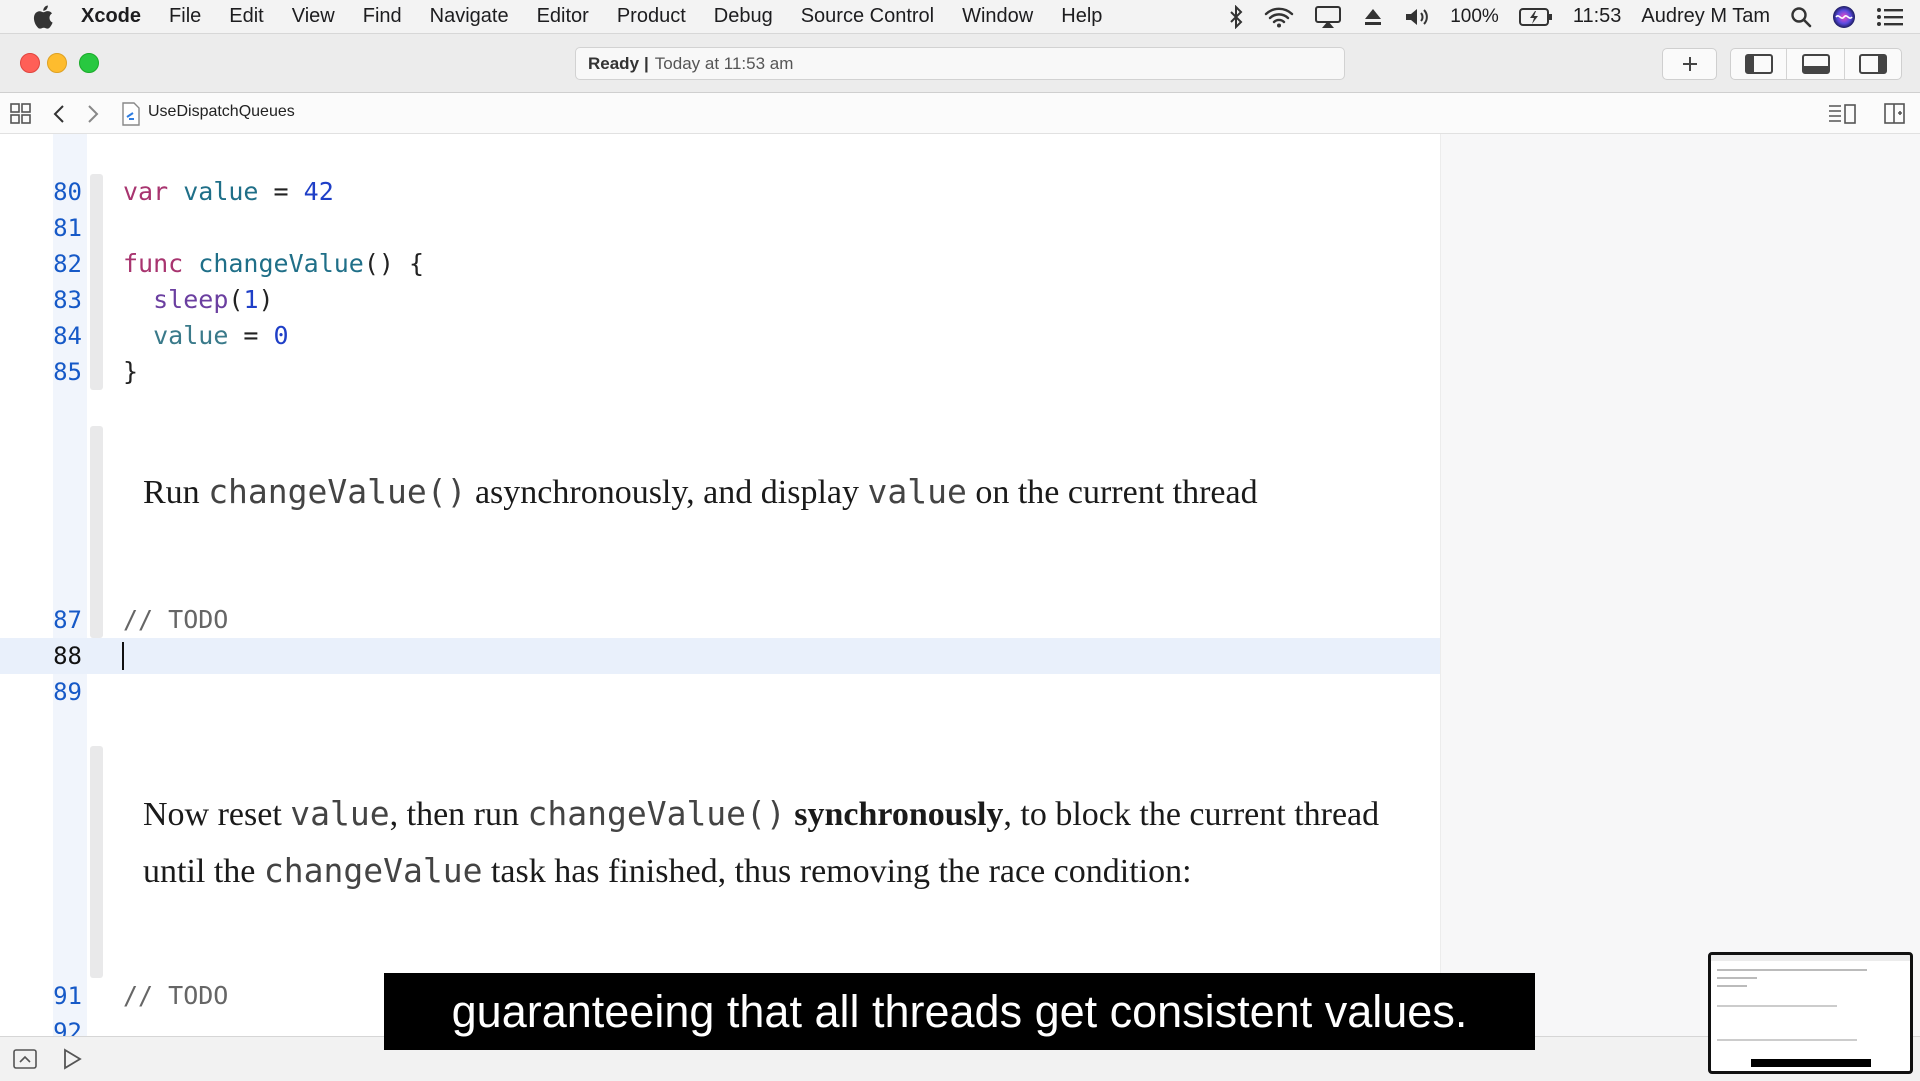 The image size is (1920, 1081). What do you see at coordinates (1844, 17) in the screenshot?
I see `siri-icon` at bounding box center [1844, 17].